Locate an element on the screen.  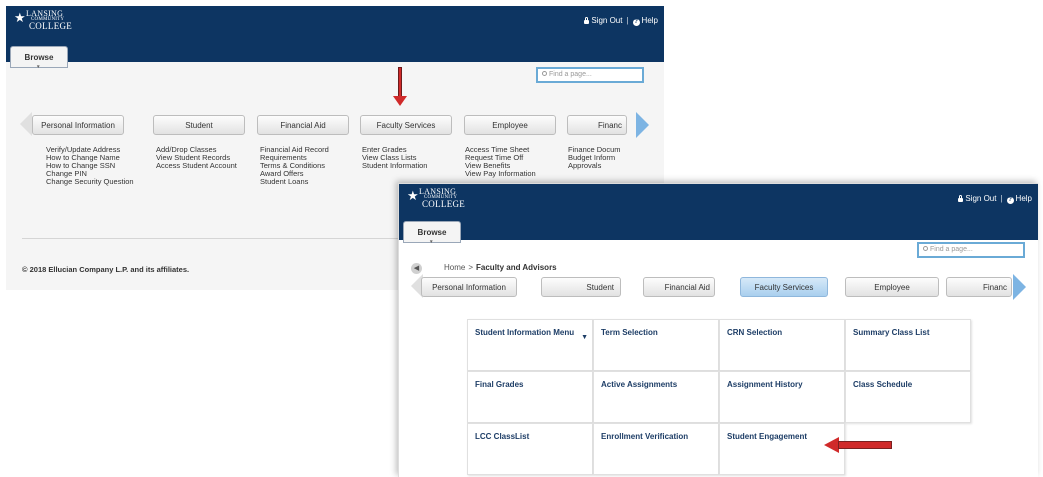
link-access-student-account: Access Student Account is located at coordinates (206, 166).